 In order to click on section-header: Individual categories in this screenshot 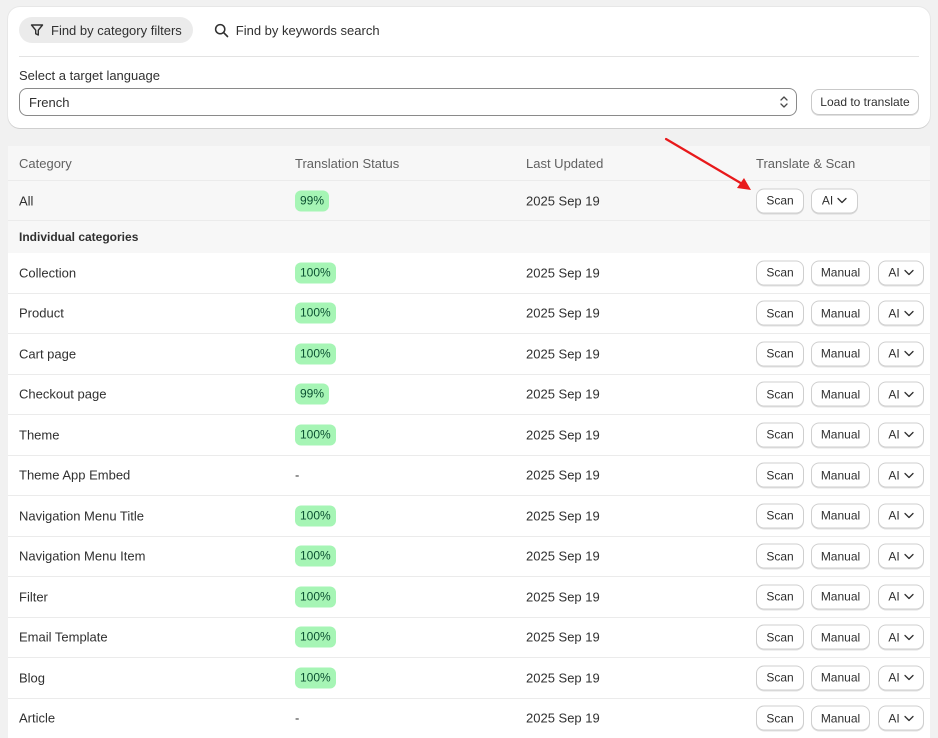, I will do `click(469, 237)`.